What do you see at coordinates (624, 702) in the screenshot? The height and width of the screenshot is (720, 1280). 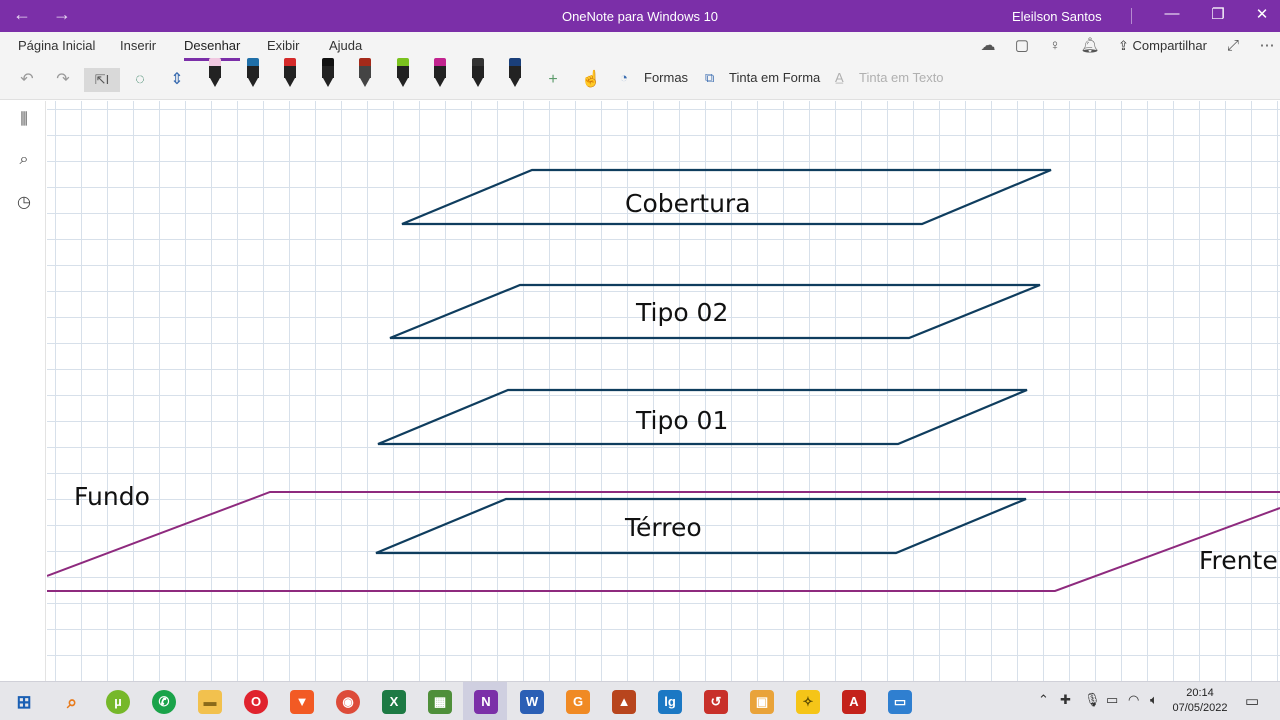 I see `matlab-icon: ▲` at bounding box center [624, 702].